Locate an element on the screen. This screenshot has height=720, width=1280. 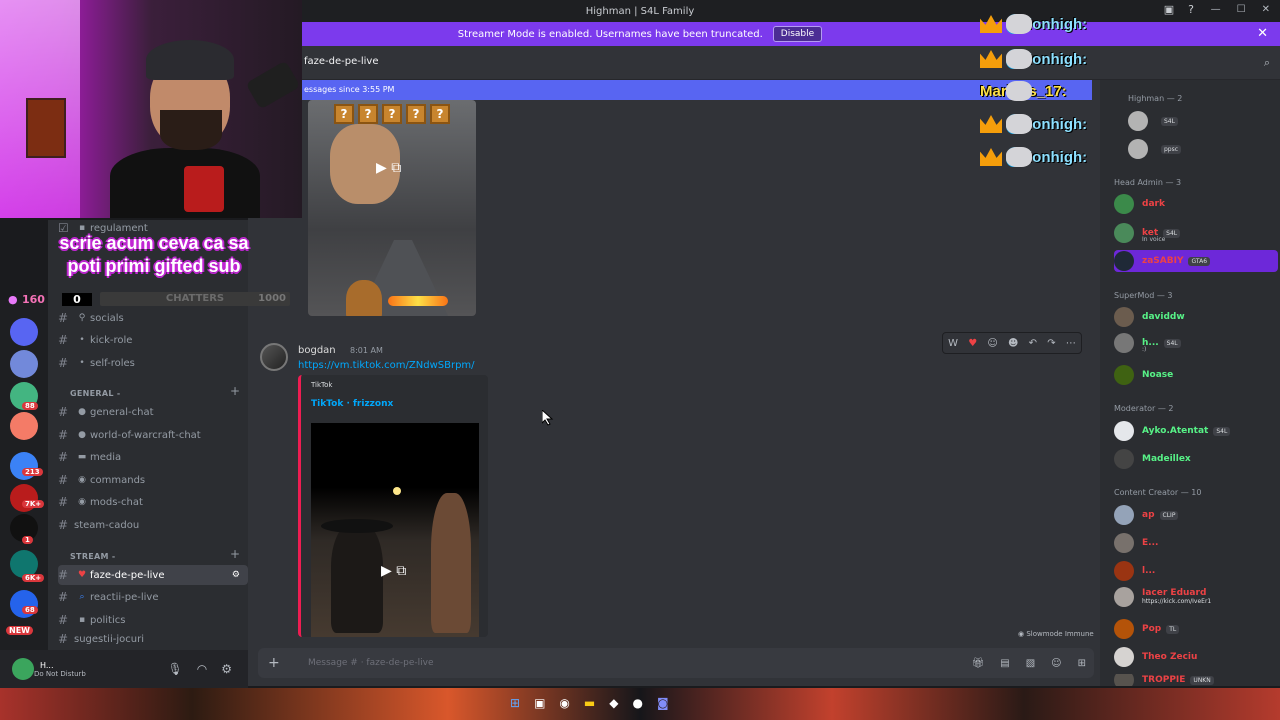
member-row: dark is located at coordinates (1196, 204).